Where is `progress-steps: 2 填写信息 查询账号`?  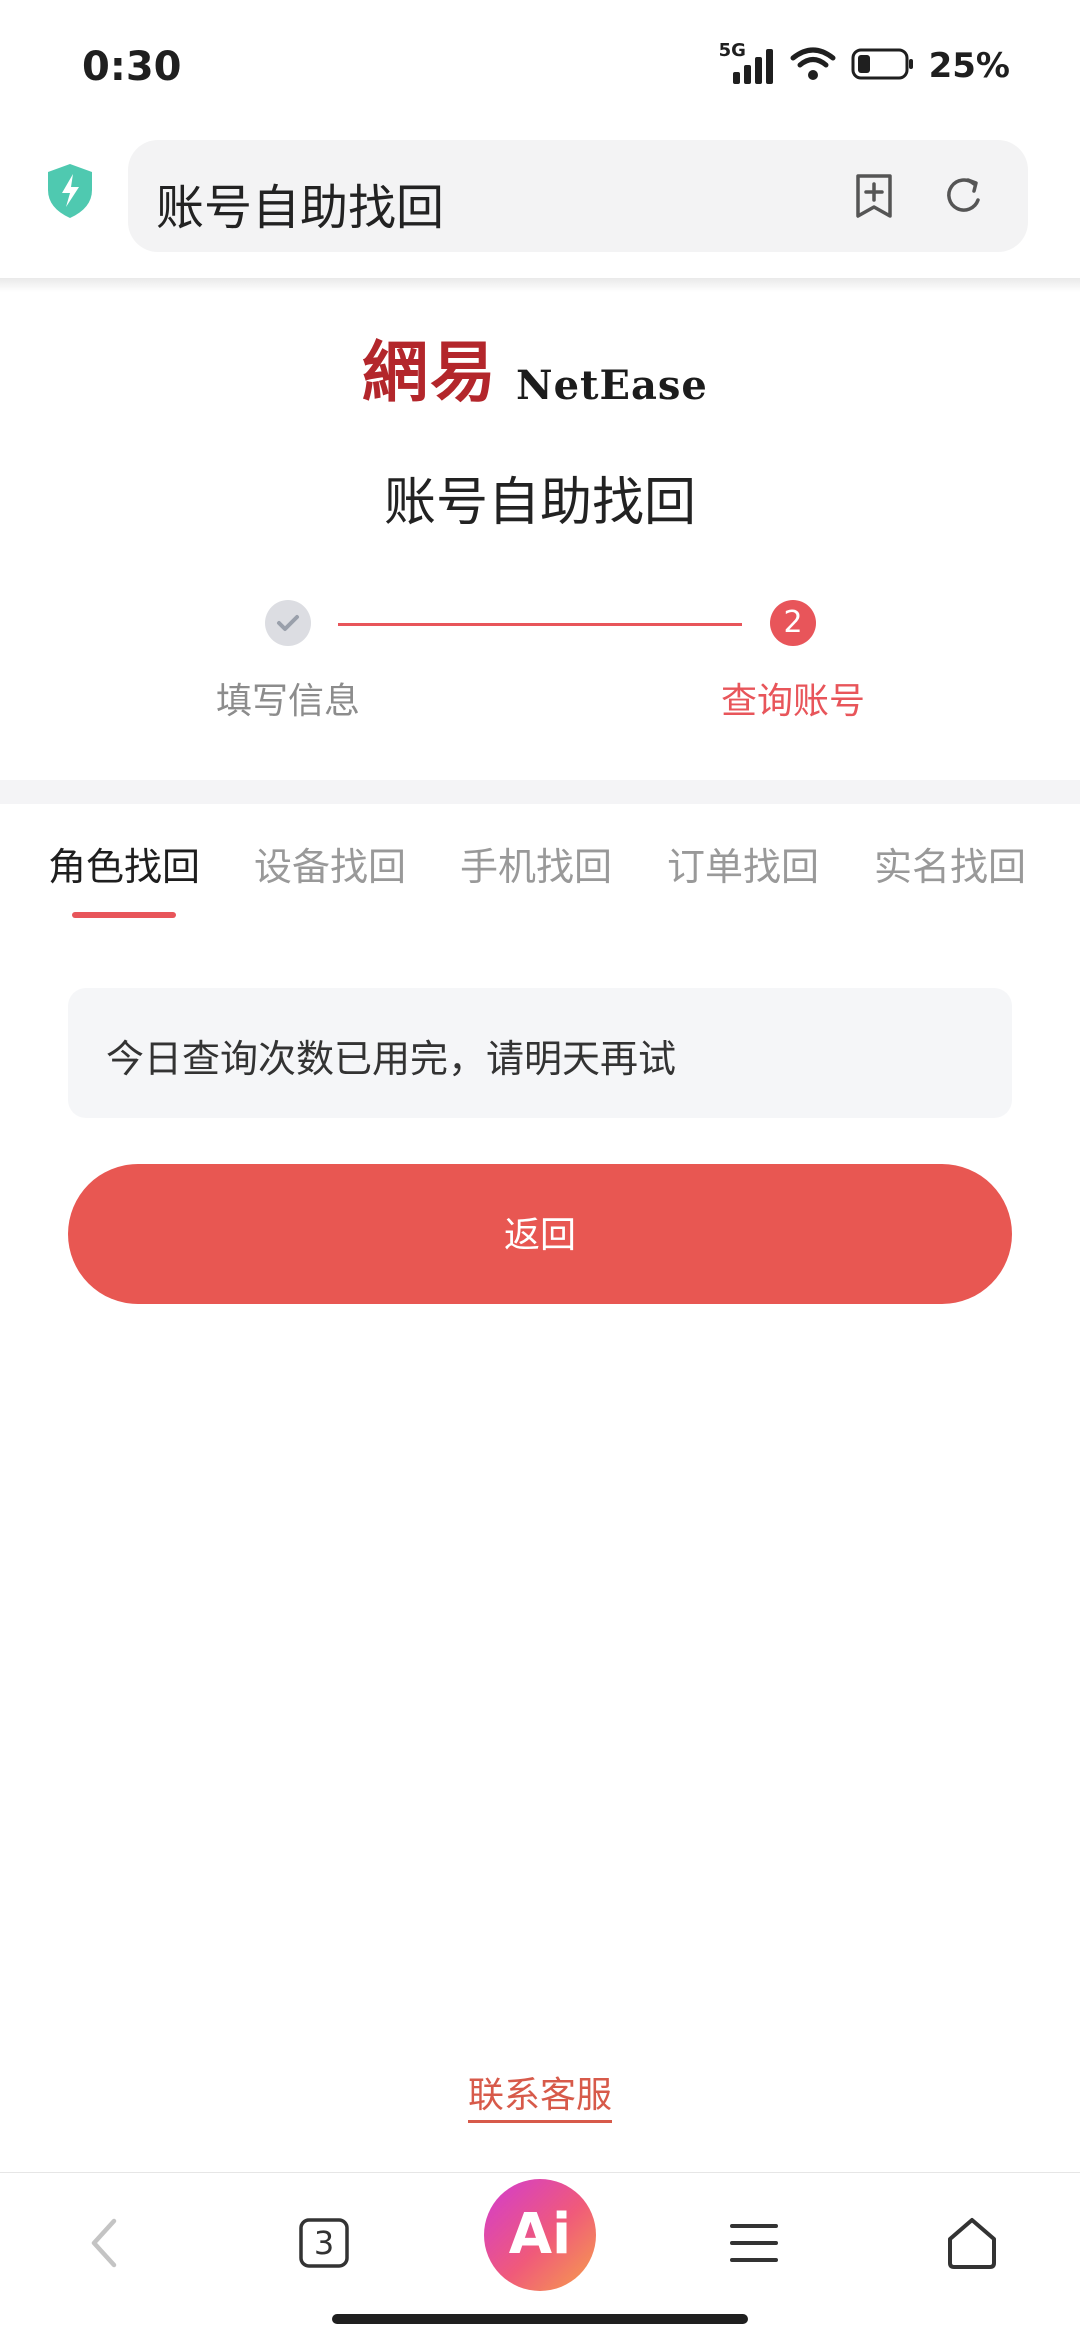
progress-steps: 2 填写信息 查询账号 is located at coordinates (540, 661).